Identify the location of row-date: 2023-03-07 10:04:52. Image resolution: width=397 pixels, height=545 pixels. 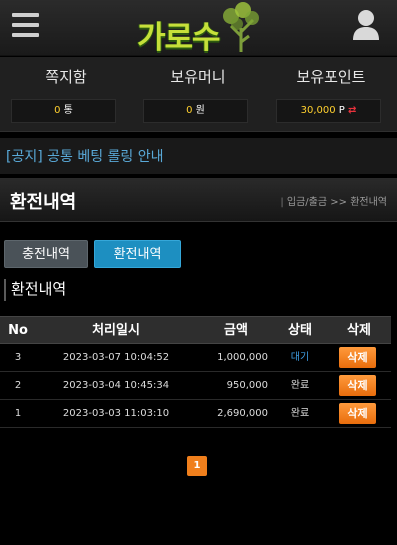
(116, 357).